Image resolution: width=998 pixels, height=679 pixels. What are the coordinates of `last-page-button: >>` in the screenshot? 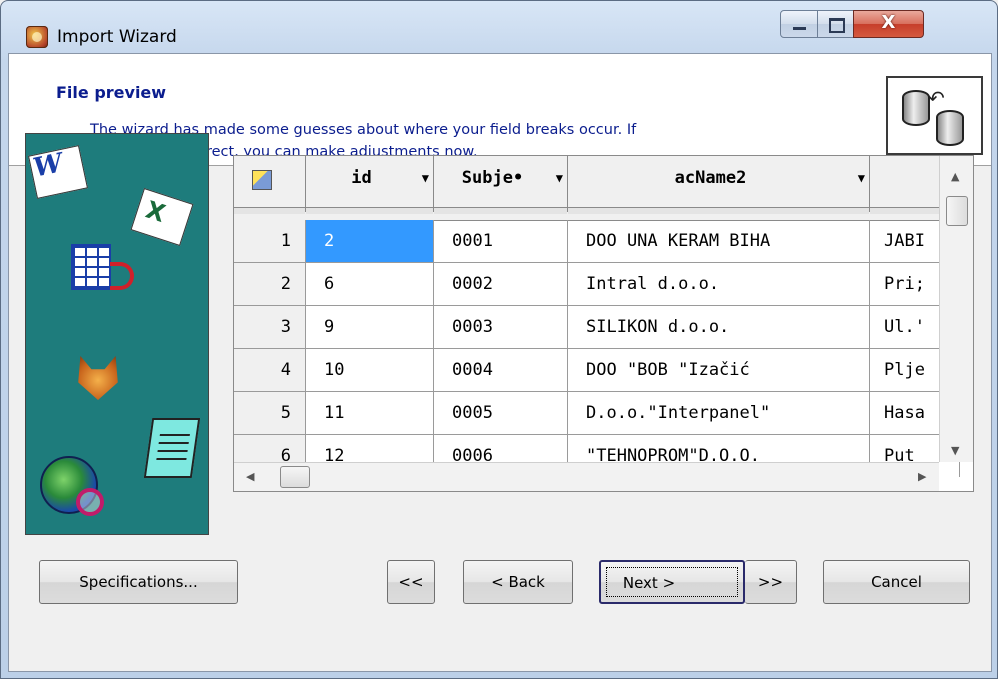 It's located at (771, 582).